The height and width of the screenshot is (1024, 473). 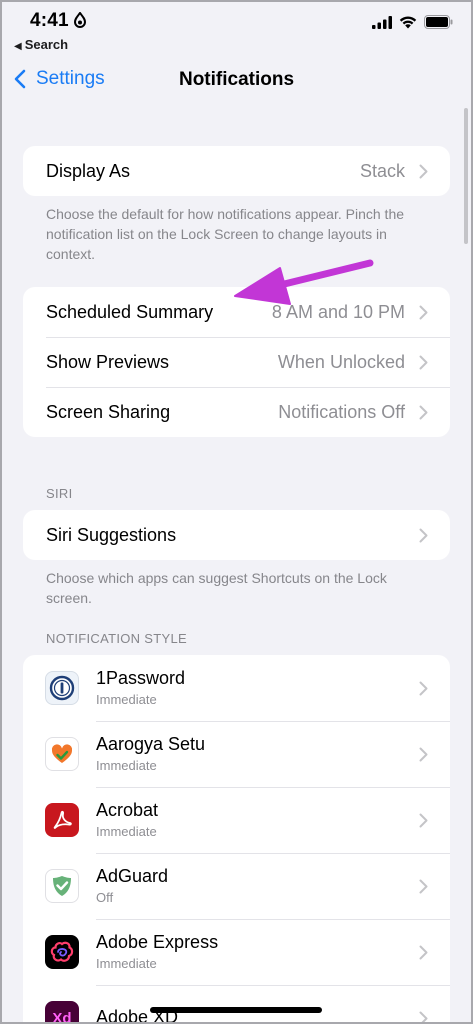 What do you see at coordinates (304, 282) in the screenshot?
I see `annotation-arrow` at bounding box center [304, 282].